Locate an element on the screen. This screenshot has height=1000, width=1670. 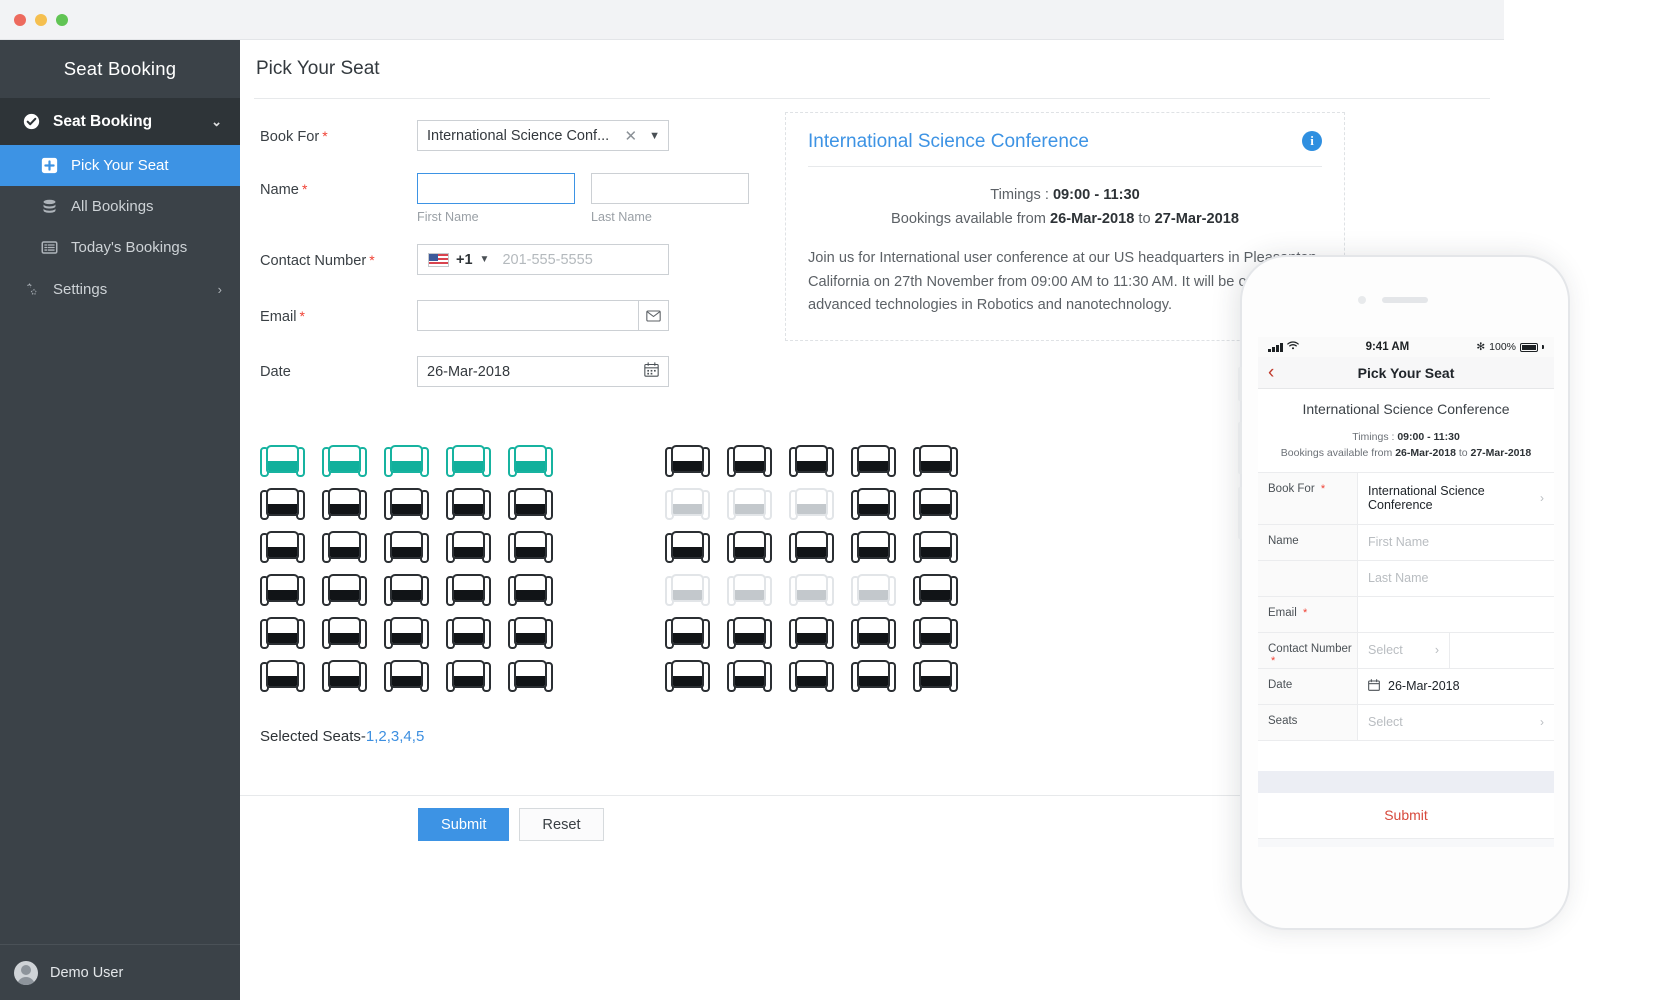
phone-contact-input is located at coordinates (1502, 650).